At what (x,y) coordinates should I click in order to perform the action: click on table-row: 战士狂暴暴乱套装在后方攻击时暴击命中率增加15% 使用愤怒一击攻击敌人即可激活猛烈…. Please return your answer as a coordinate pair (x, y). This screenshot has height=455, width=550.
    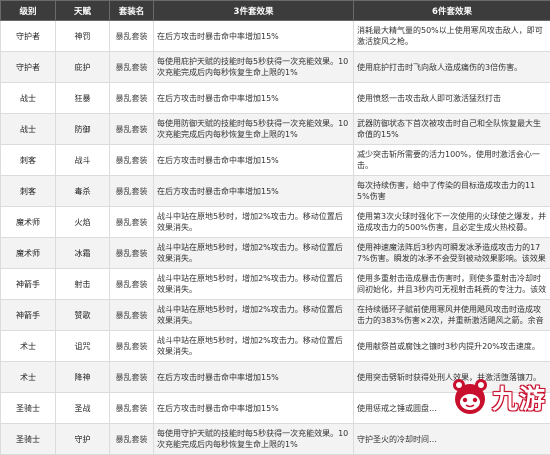
    Looking at the image, I should click on (275, 98).